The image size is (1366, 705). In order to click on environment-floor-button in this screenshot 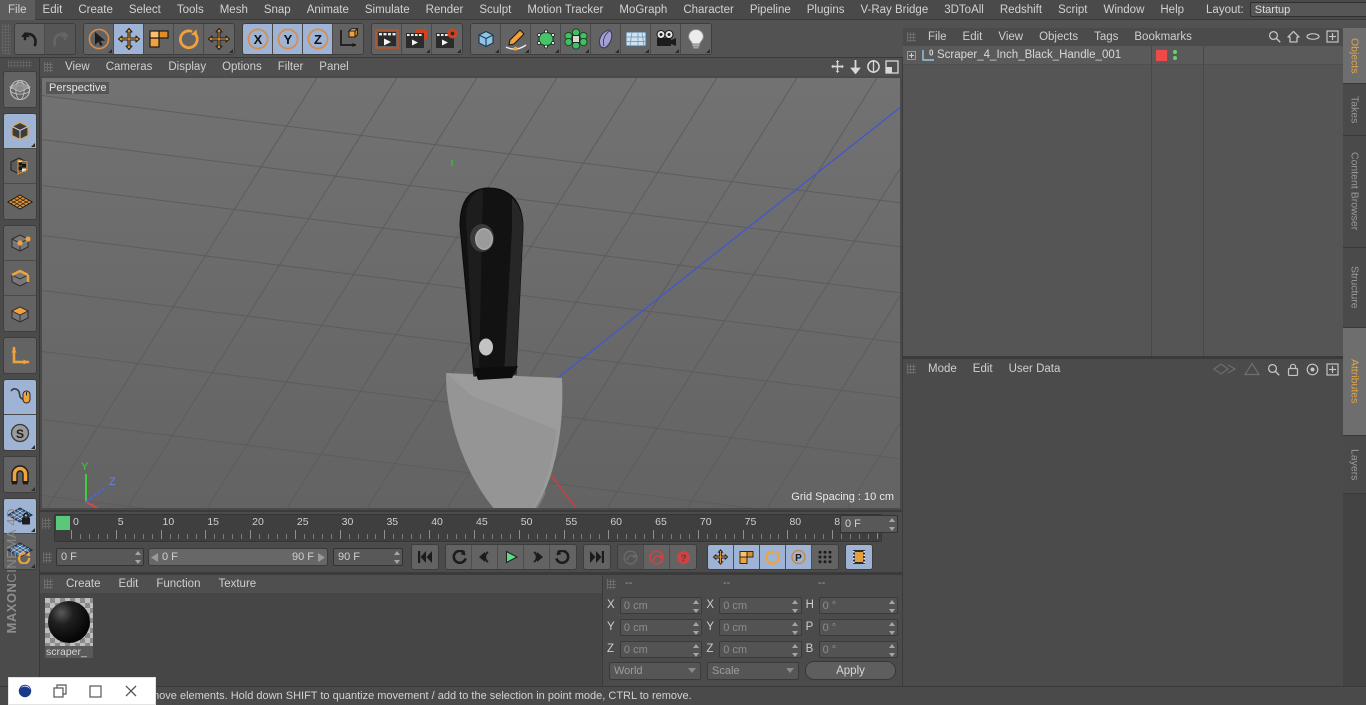, I will do `click(636, 38)`.